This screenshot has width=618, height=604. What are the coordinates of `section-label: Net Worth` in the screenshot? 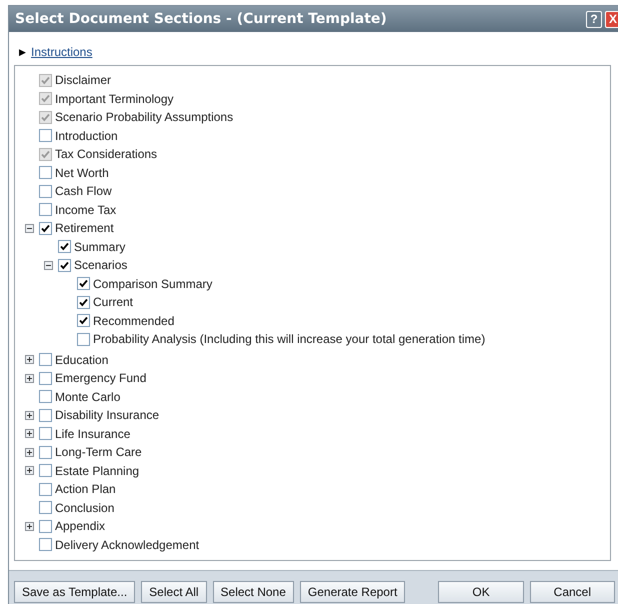 It's located at (82, 173).